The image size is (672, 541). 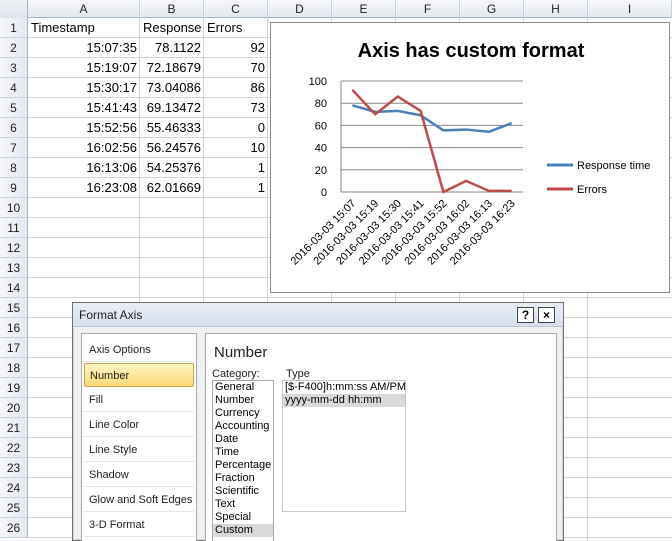 What do you see at coordinates (14, 288) in the screenshot?
I see `row-header-14: 14` at bounding box center [14, 288].